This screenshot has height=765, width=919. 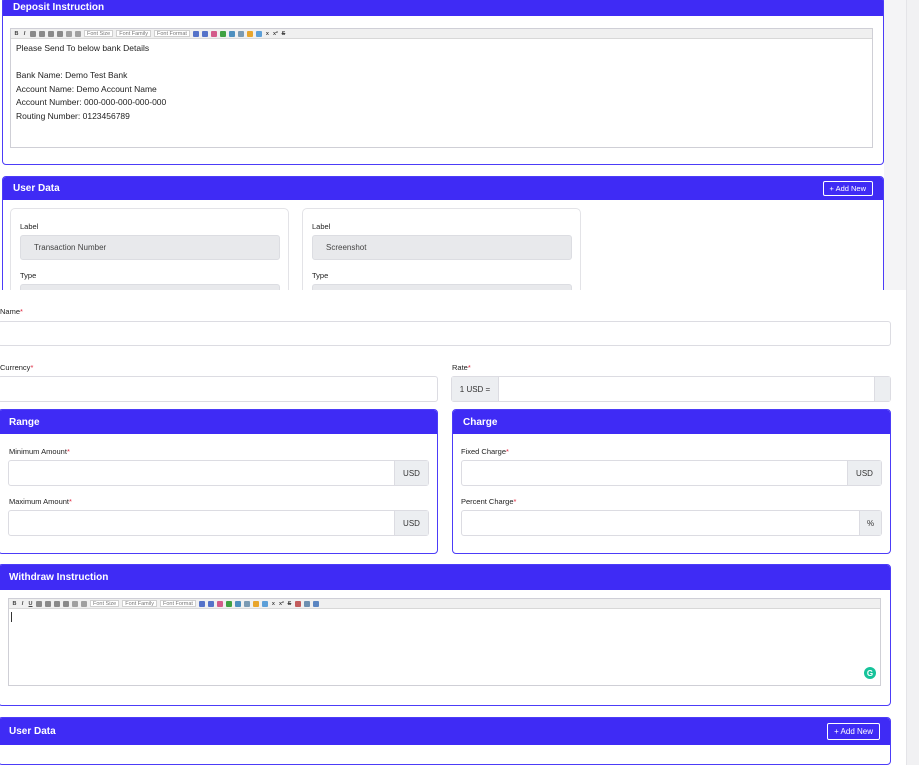 What do you see at coordinates (29, 226) in the screenshot?
I see `item-1-label-caption: Label` at bounding box center [29, 226].